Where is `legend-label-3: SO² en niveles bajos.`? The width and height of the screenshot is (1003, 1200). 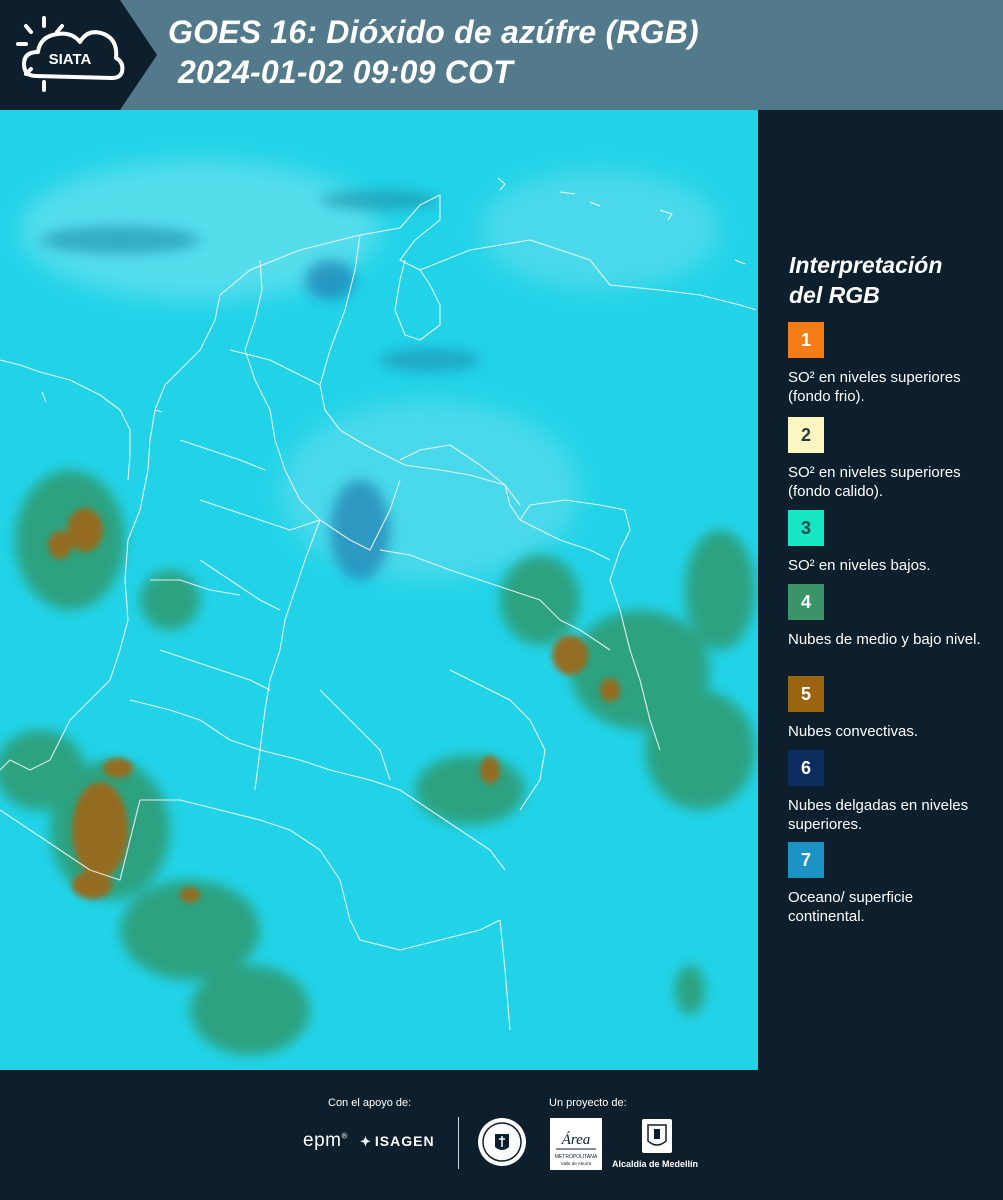
legend-label-3: SO² en niveles bajos. is located at coordinates (859, 565).